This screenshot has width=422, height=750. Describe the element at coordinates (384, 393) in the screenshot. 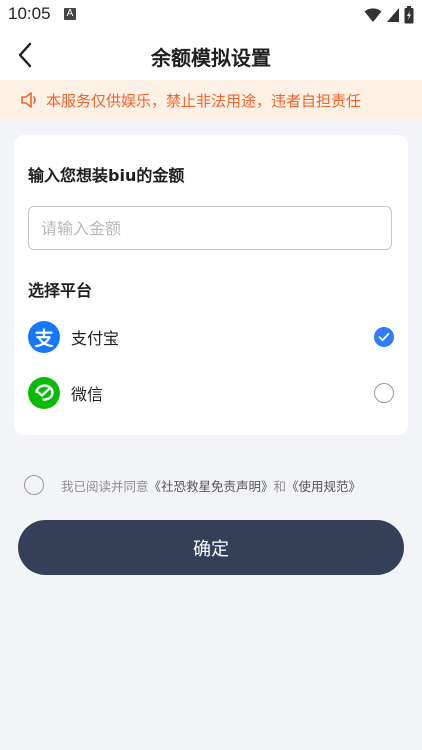

I see `wechat-radio-unchecked` at that location.